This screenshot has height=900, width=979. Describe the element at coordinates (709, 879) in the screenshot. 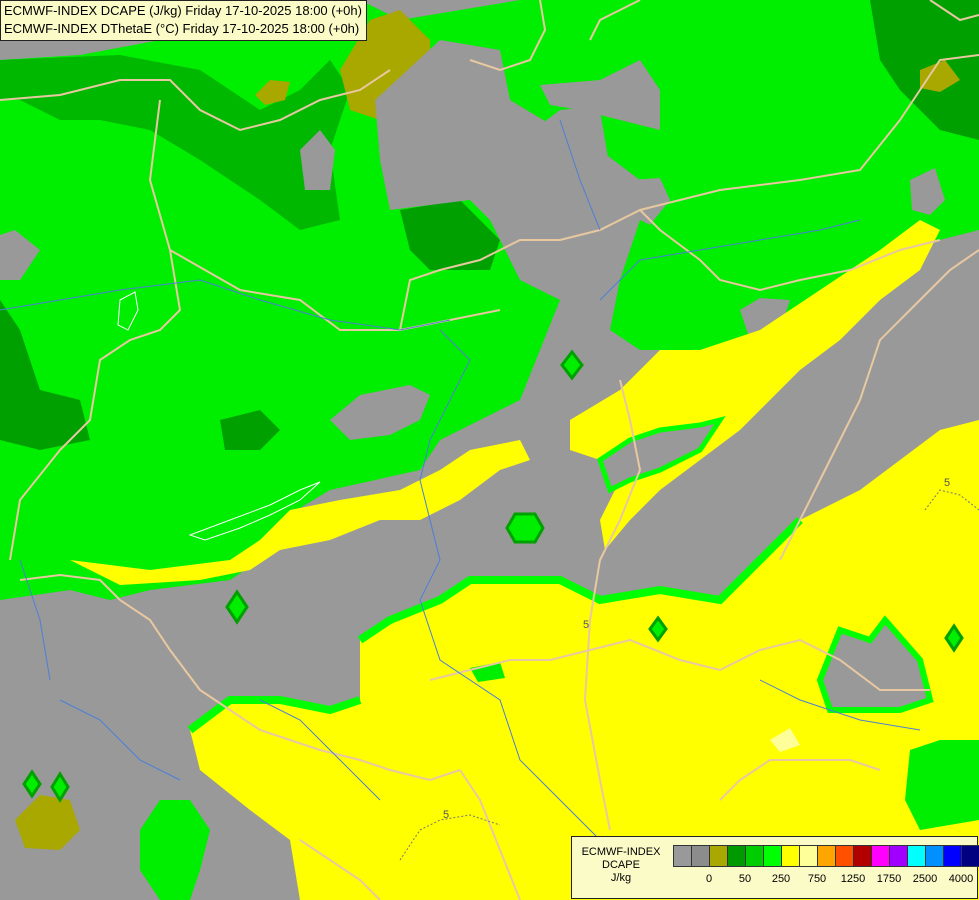

I see `legend-tick-label: 0` at that location.